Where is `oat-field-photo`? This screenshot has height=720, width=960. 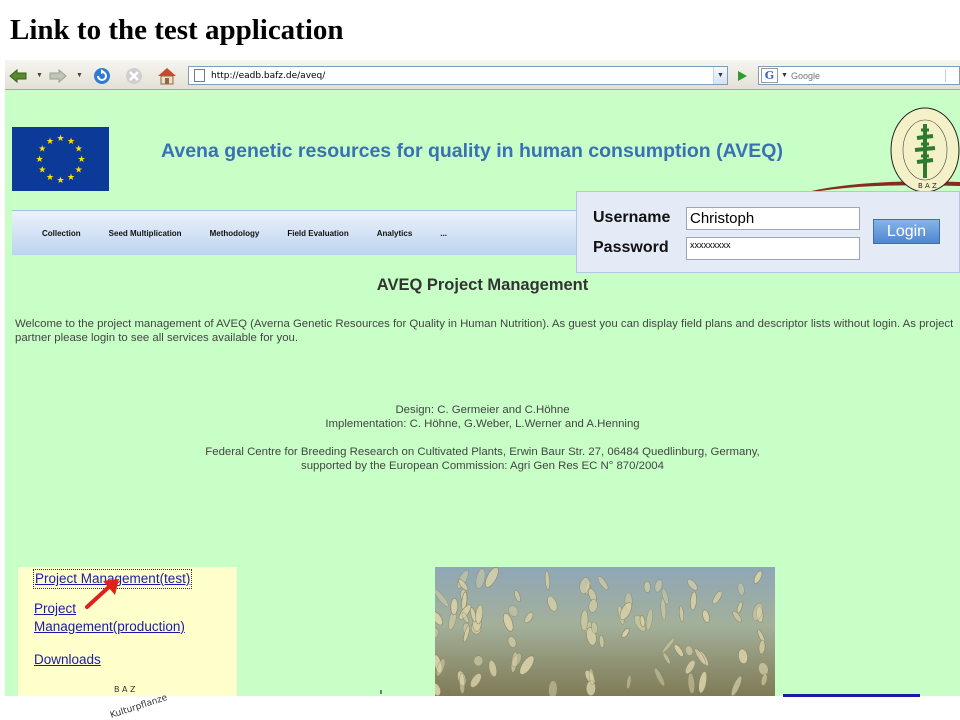 oat-field-photo is located at coordinates (605, 631).